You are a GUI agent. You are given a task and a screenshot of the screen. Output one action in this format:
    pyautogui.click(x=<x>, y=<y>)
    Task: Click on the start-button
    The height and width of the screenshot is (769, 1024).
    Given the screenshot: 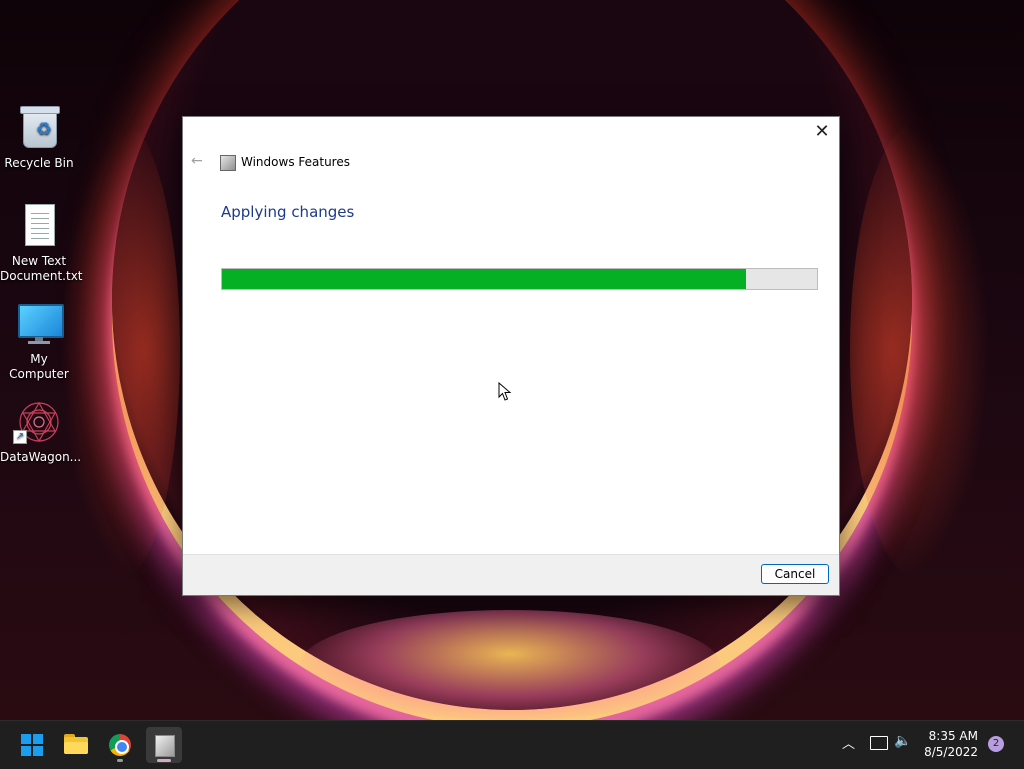 What is the action you would take?
    pyautogui.click(x=32, y=745)
    